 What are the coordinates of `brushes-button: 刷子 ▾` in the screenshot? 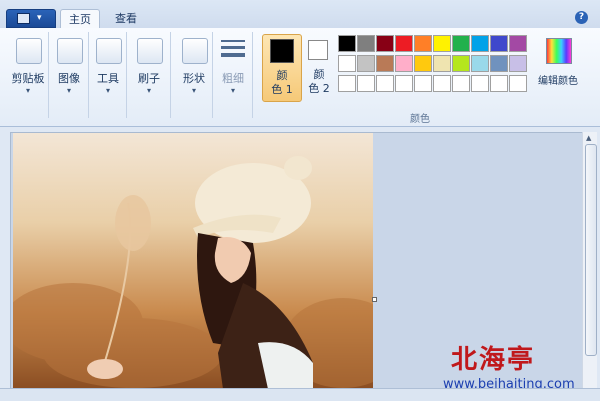 It's located at (149, 75).